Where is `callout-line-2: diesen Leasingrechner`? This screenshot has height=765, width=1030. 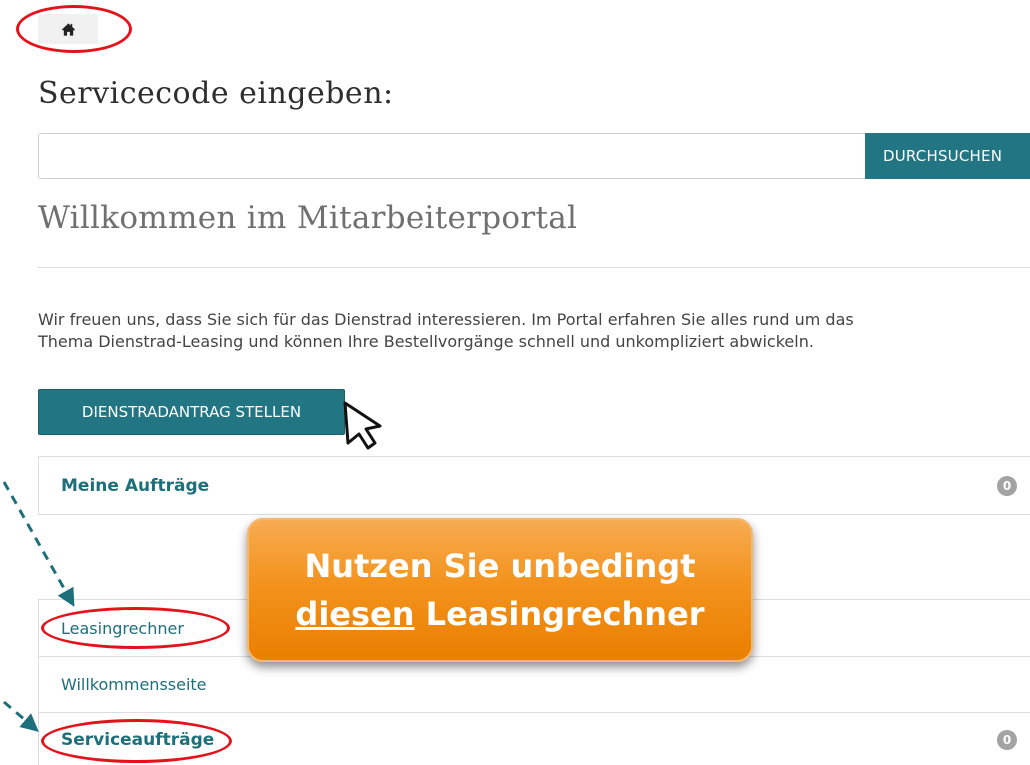
callout-line-2: diesen Leasingrechner is located at coordinates (499, 614).